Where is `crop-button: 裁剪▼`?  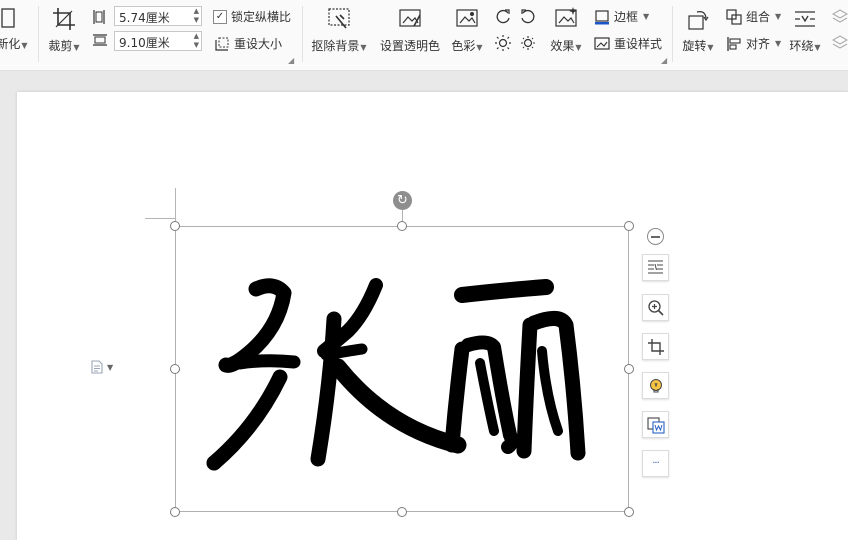
crop-button: 裁剪▼ is located at coordinates (64, 30).